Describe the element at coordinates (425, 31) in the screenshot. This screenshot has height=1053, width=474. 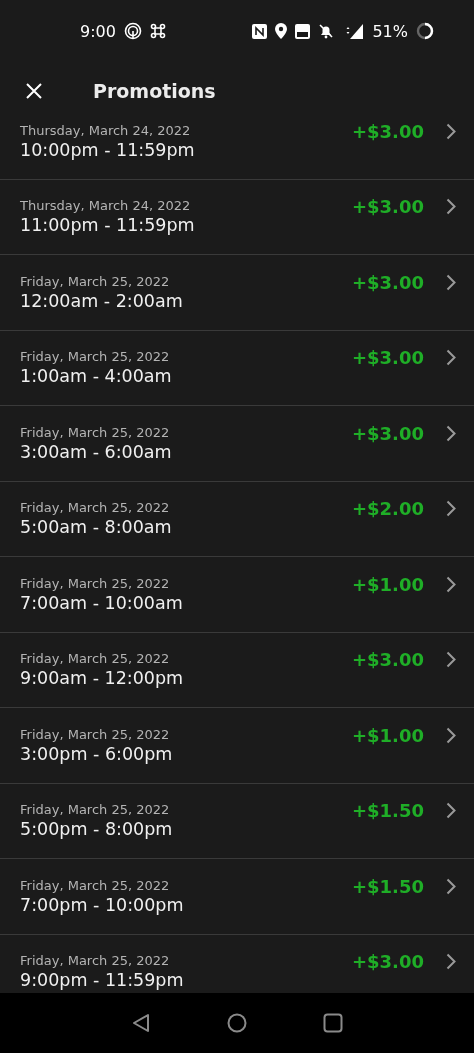
I see `battery-ring-icon` at that location.